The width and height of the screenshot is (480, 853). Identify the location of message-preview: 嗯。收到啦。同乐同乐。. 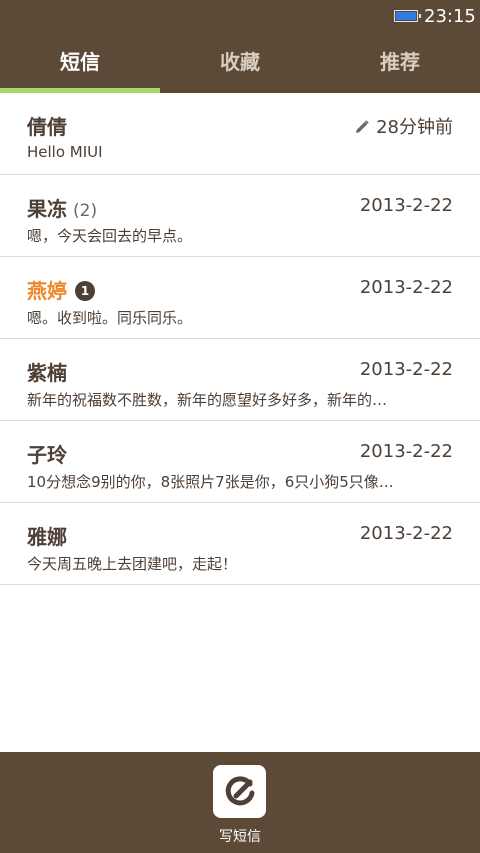
(110, 318).